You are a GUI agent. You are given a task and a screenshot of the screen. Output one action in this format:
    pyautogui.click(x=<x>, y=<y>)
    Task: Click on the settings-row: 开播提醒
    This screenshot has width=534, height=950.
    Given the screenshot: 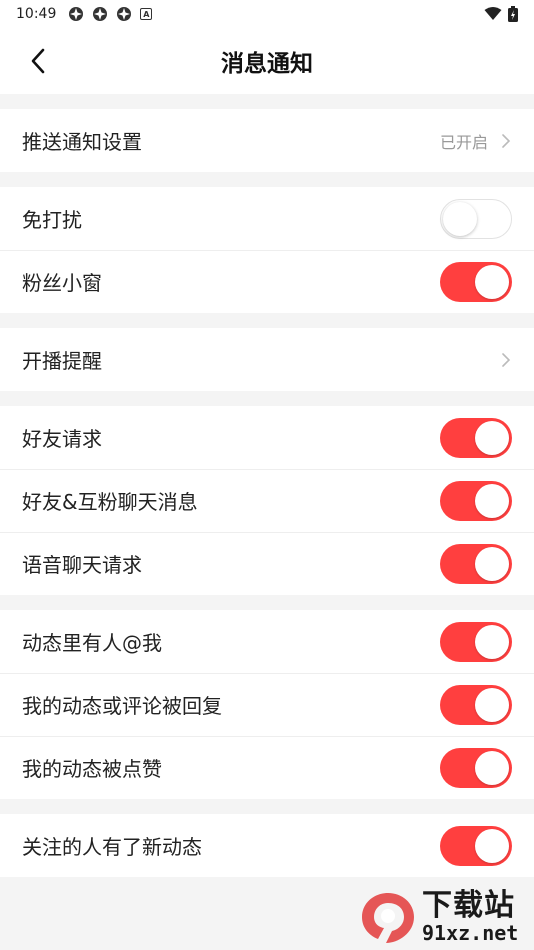 What is the action you would take?
    pyautogui.click(x=267, y=359)
    